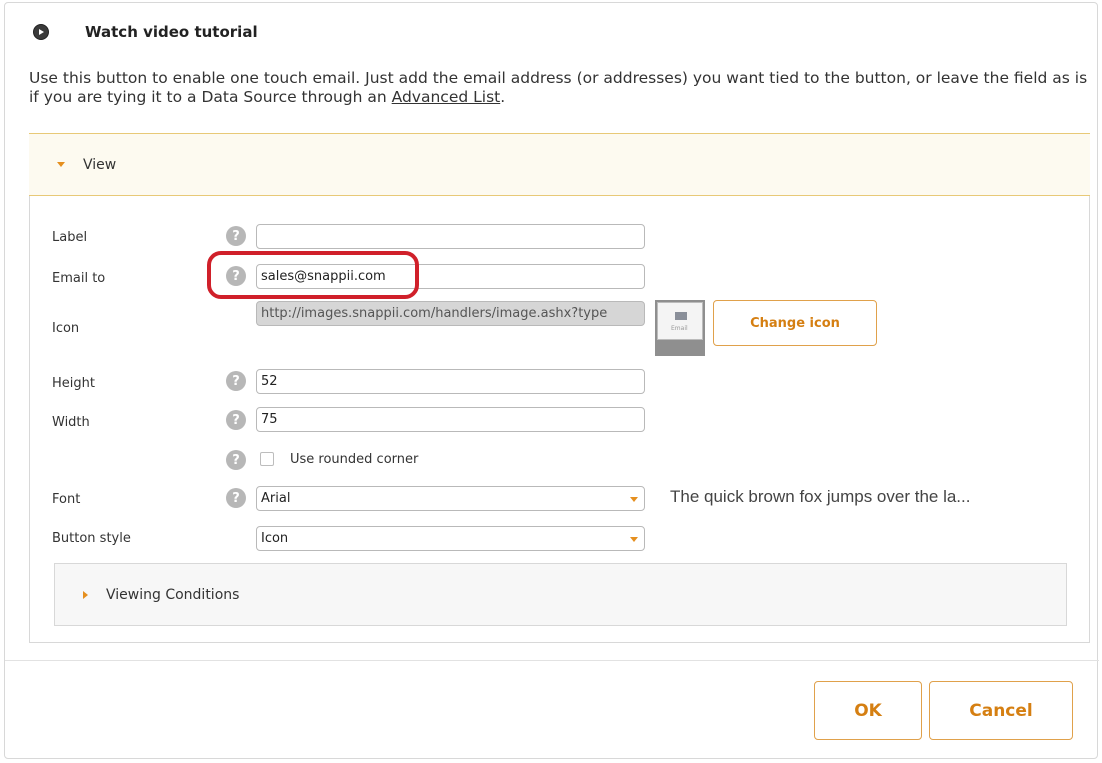 This screenshot has height=763, width=1102. I want to click on change-icon-button: Change icon, so click(795, 323).